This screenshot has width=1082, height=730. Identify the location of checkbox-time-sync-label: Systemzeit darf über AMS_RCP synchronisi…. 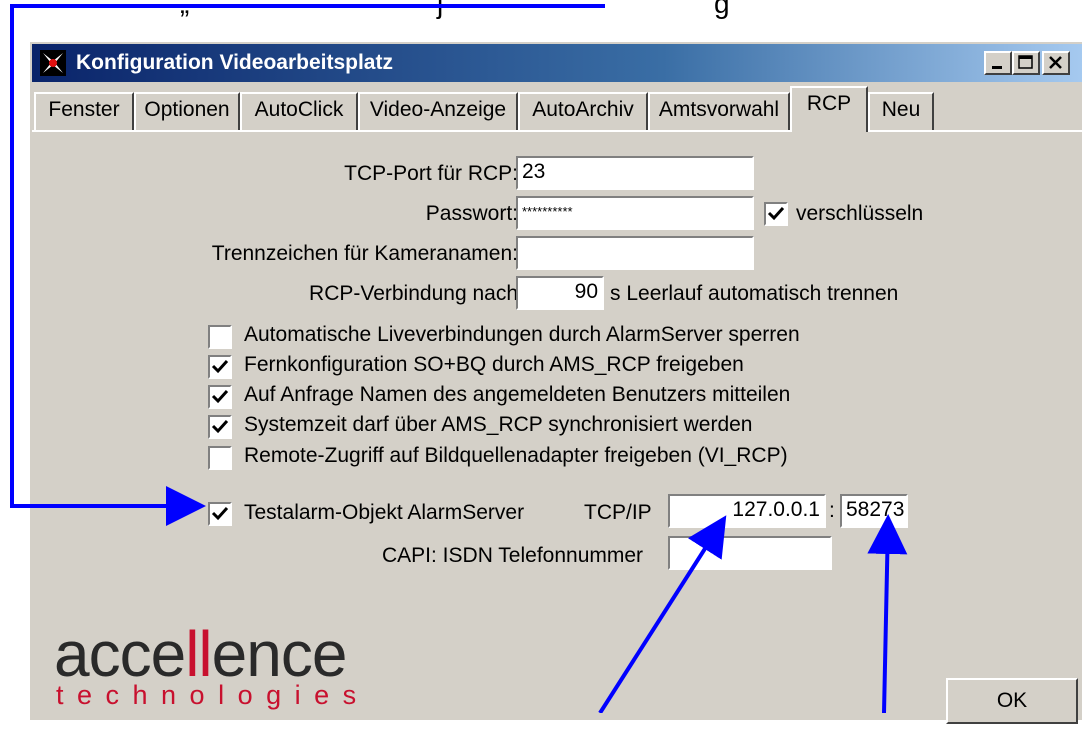
(498, 424).